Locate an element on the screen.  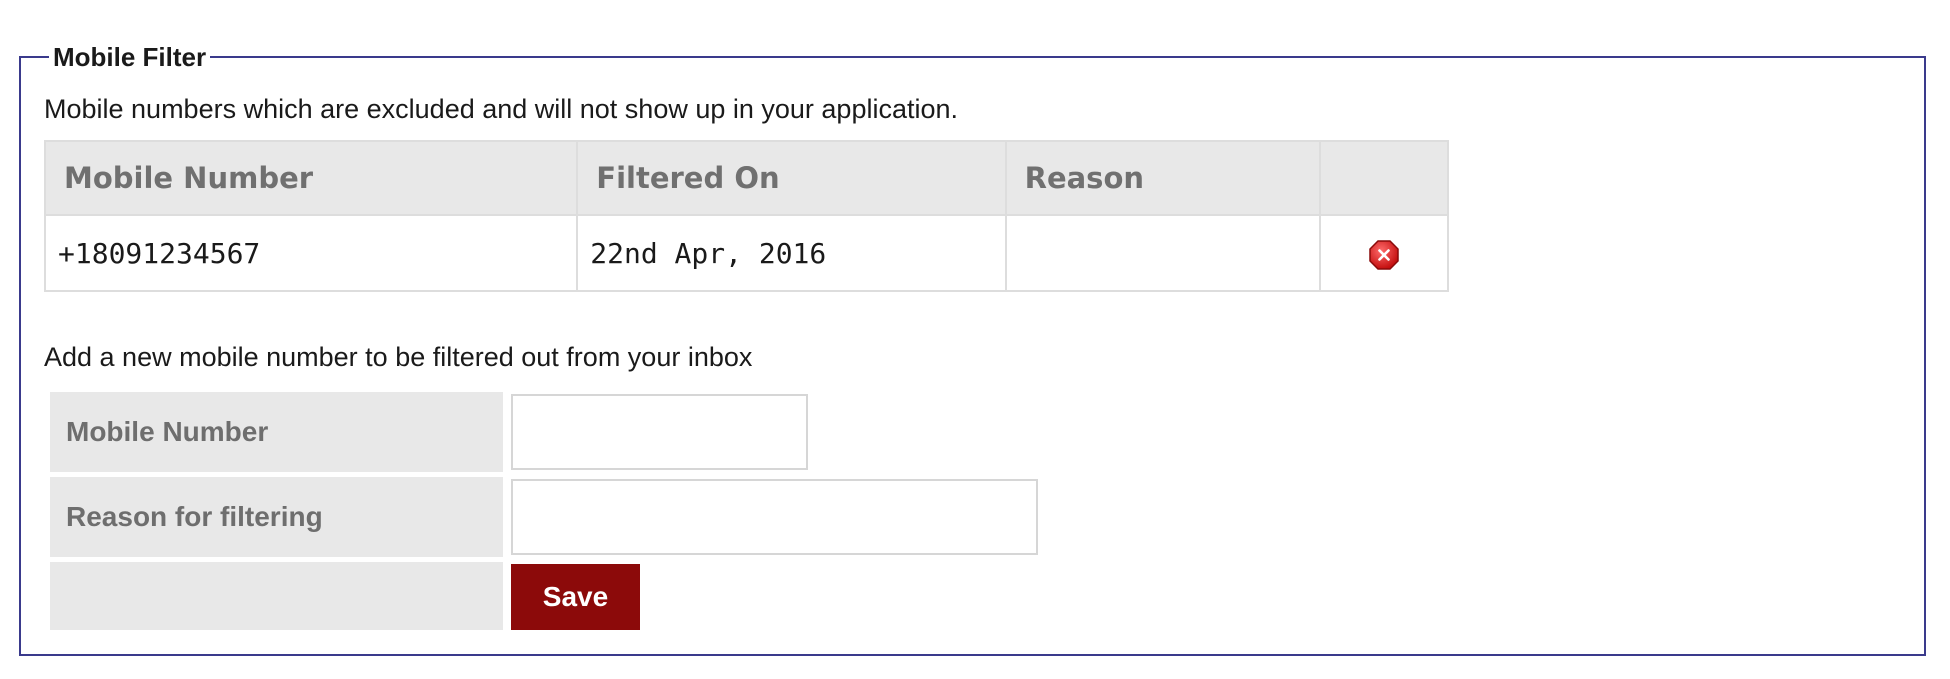
header-mobile-number: Mobile Number is located at coordinates (311, 178).